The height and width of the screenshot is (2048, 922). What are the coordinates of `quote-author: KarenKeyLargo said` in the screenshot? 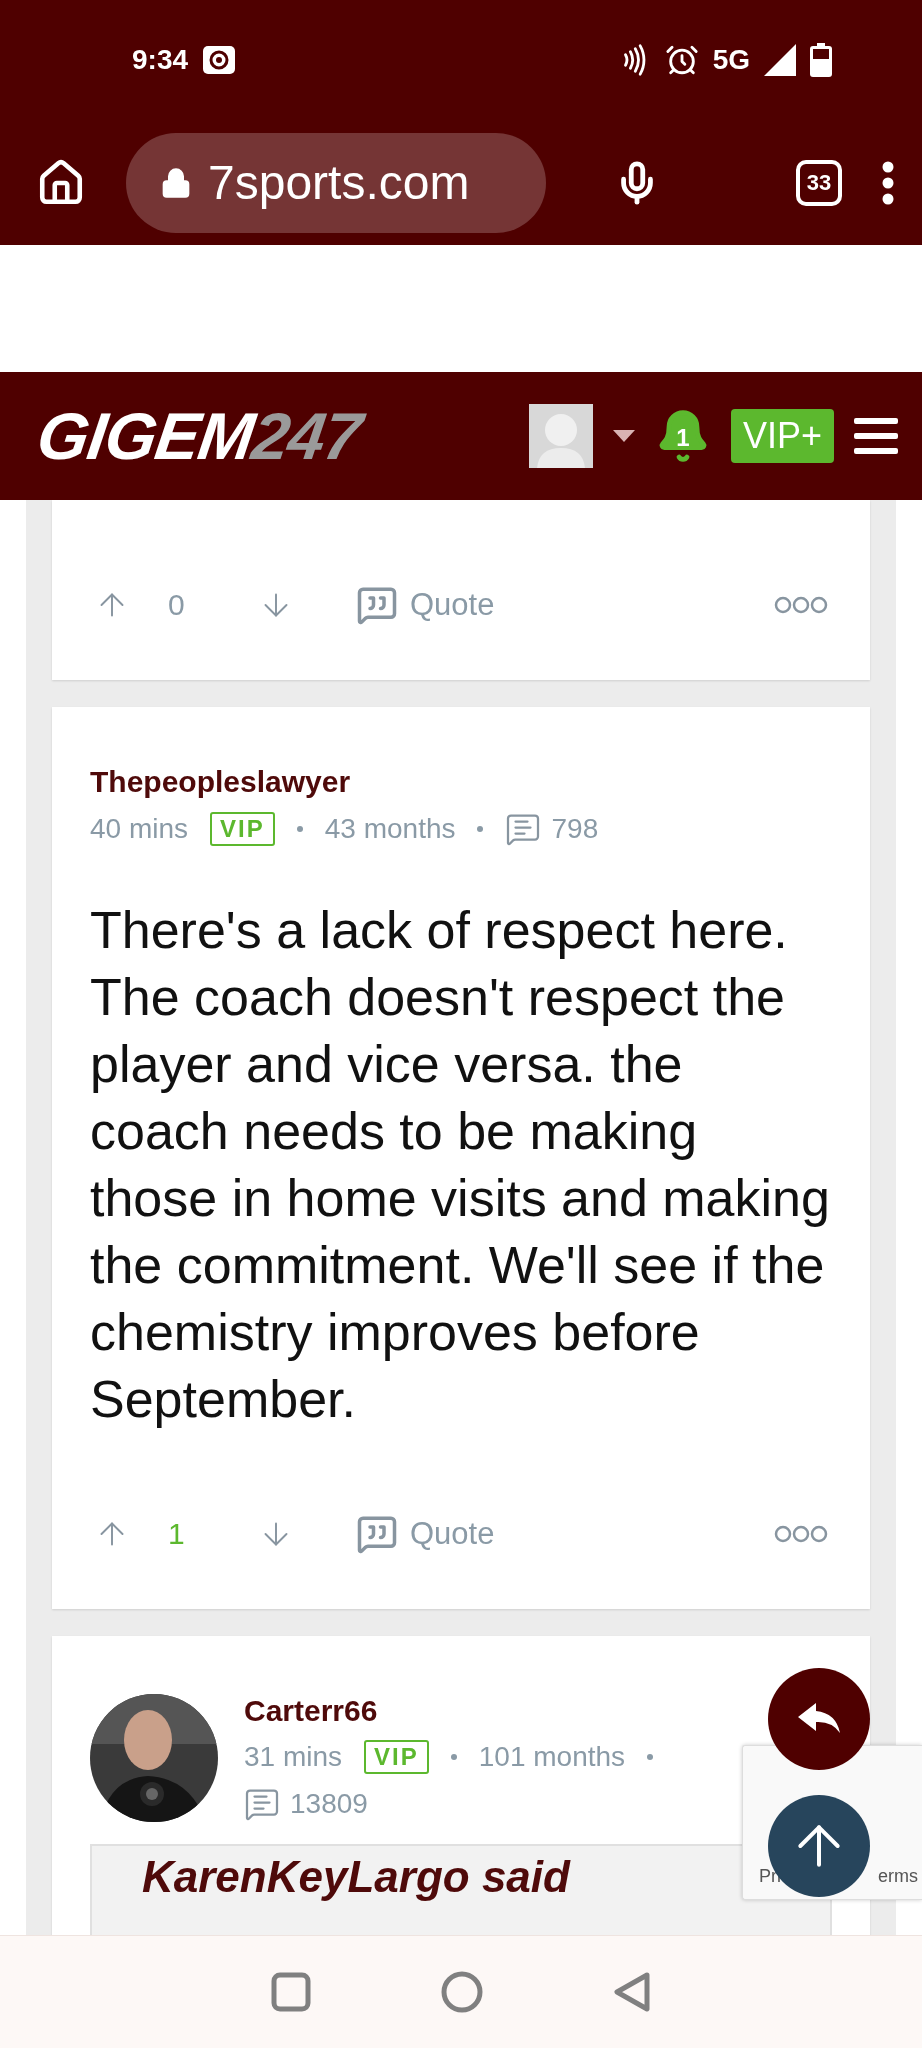 It's located at (356, 1876).